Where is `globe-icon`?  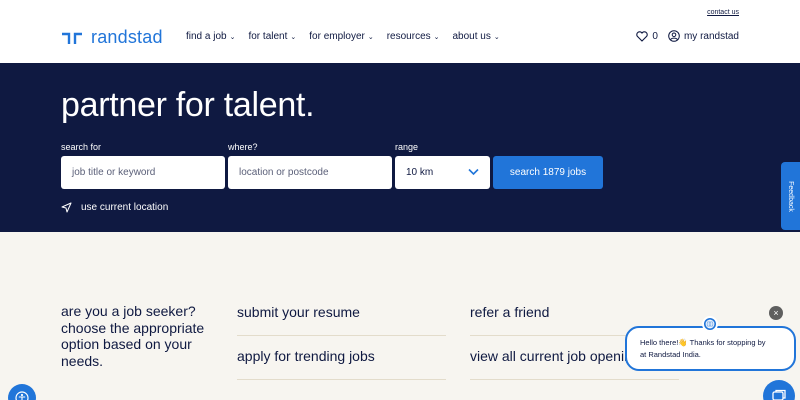 globe-icon is located at coordinates (710, 324).